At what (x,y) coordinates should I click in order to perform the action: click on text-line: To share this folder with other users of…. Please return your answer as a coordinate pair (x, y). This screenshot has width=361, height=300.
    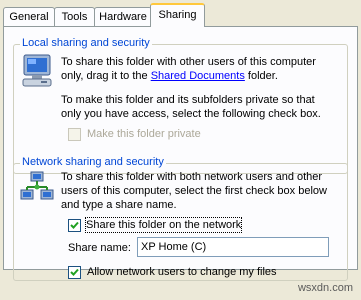
    Looking at the image, I should click on (188, 62).